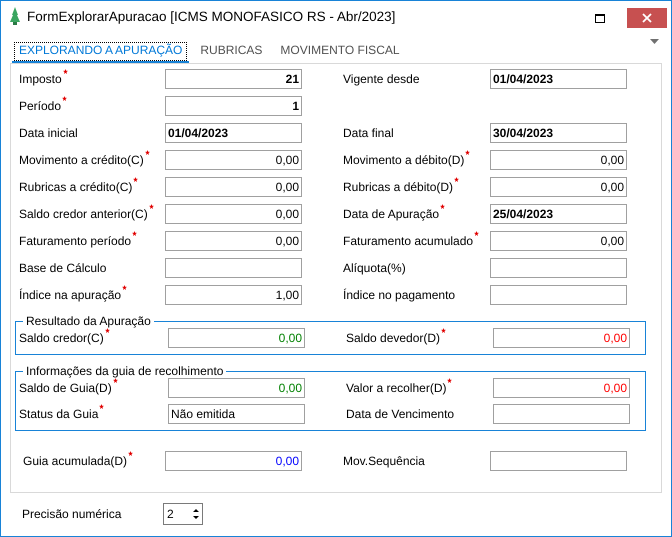 This screenshot has height=537, width=672. Describe the element at coordinates (375, 268) in the screenshot. I see `field-label: Alíquota(%)` at that location.